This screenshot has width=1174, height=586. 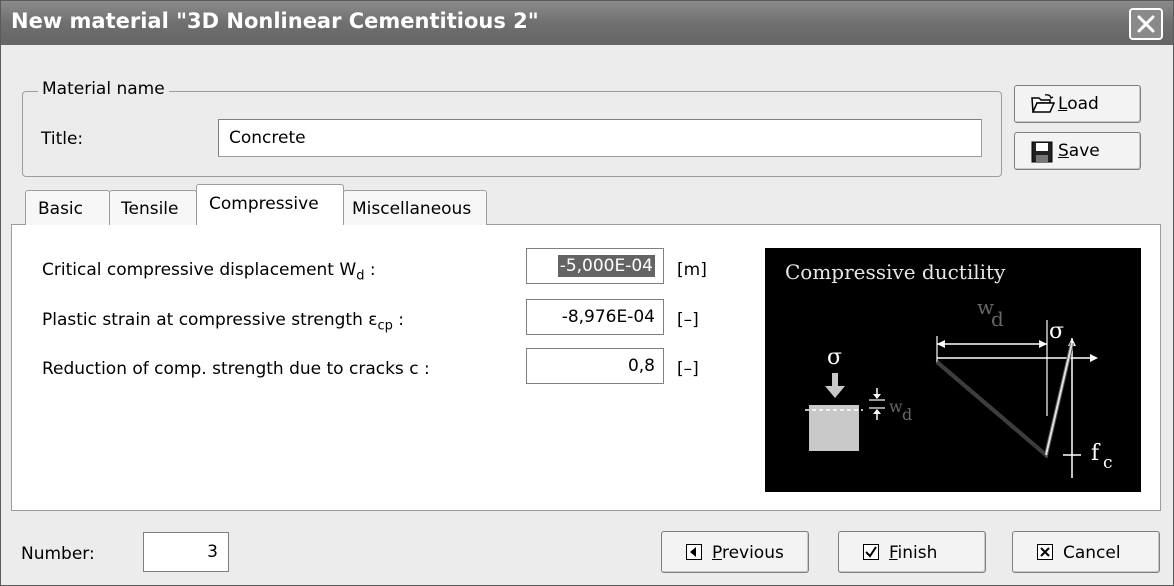 I want to click on load-underline: L, so click(x=1063, y=104).